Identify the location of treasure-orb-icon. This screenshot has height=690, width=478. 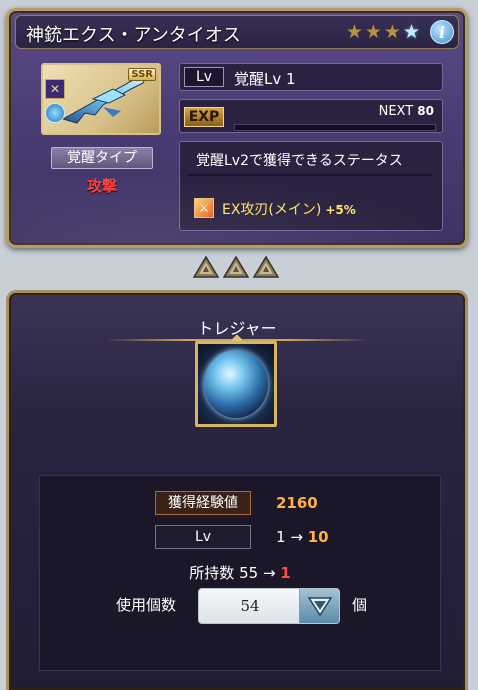
(236, 384).